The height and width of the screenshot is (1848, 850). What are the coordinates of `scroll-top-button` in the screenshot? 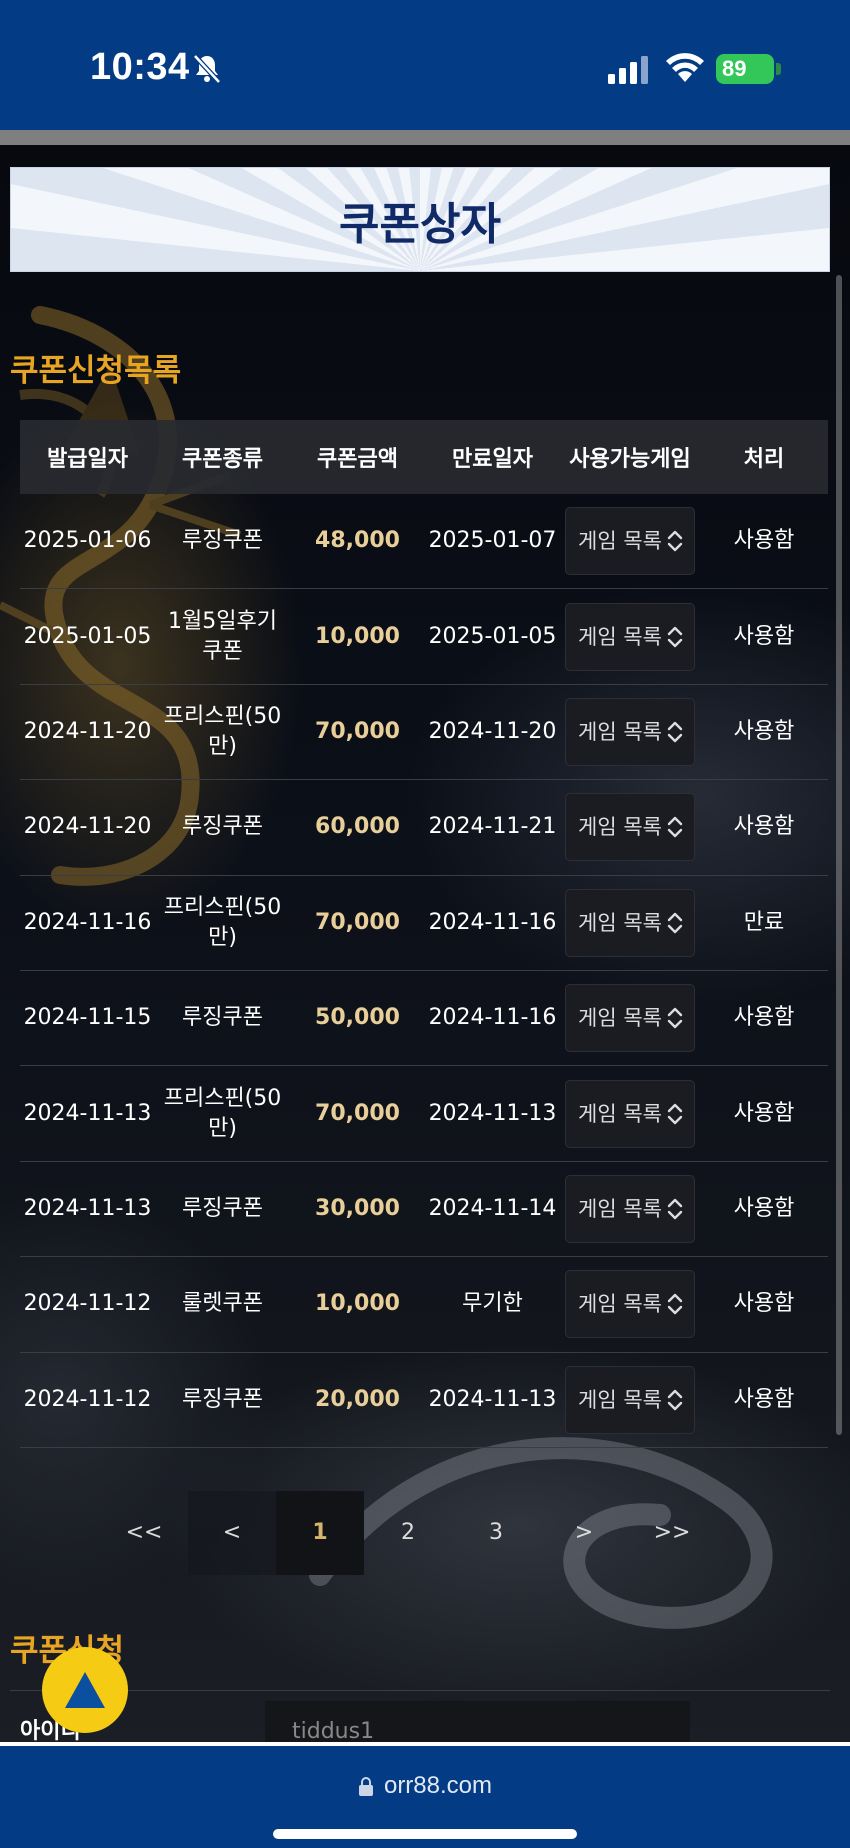 It's located at (85, 1690).